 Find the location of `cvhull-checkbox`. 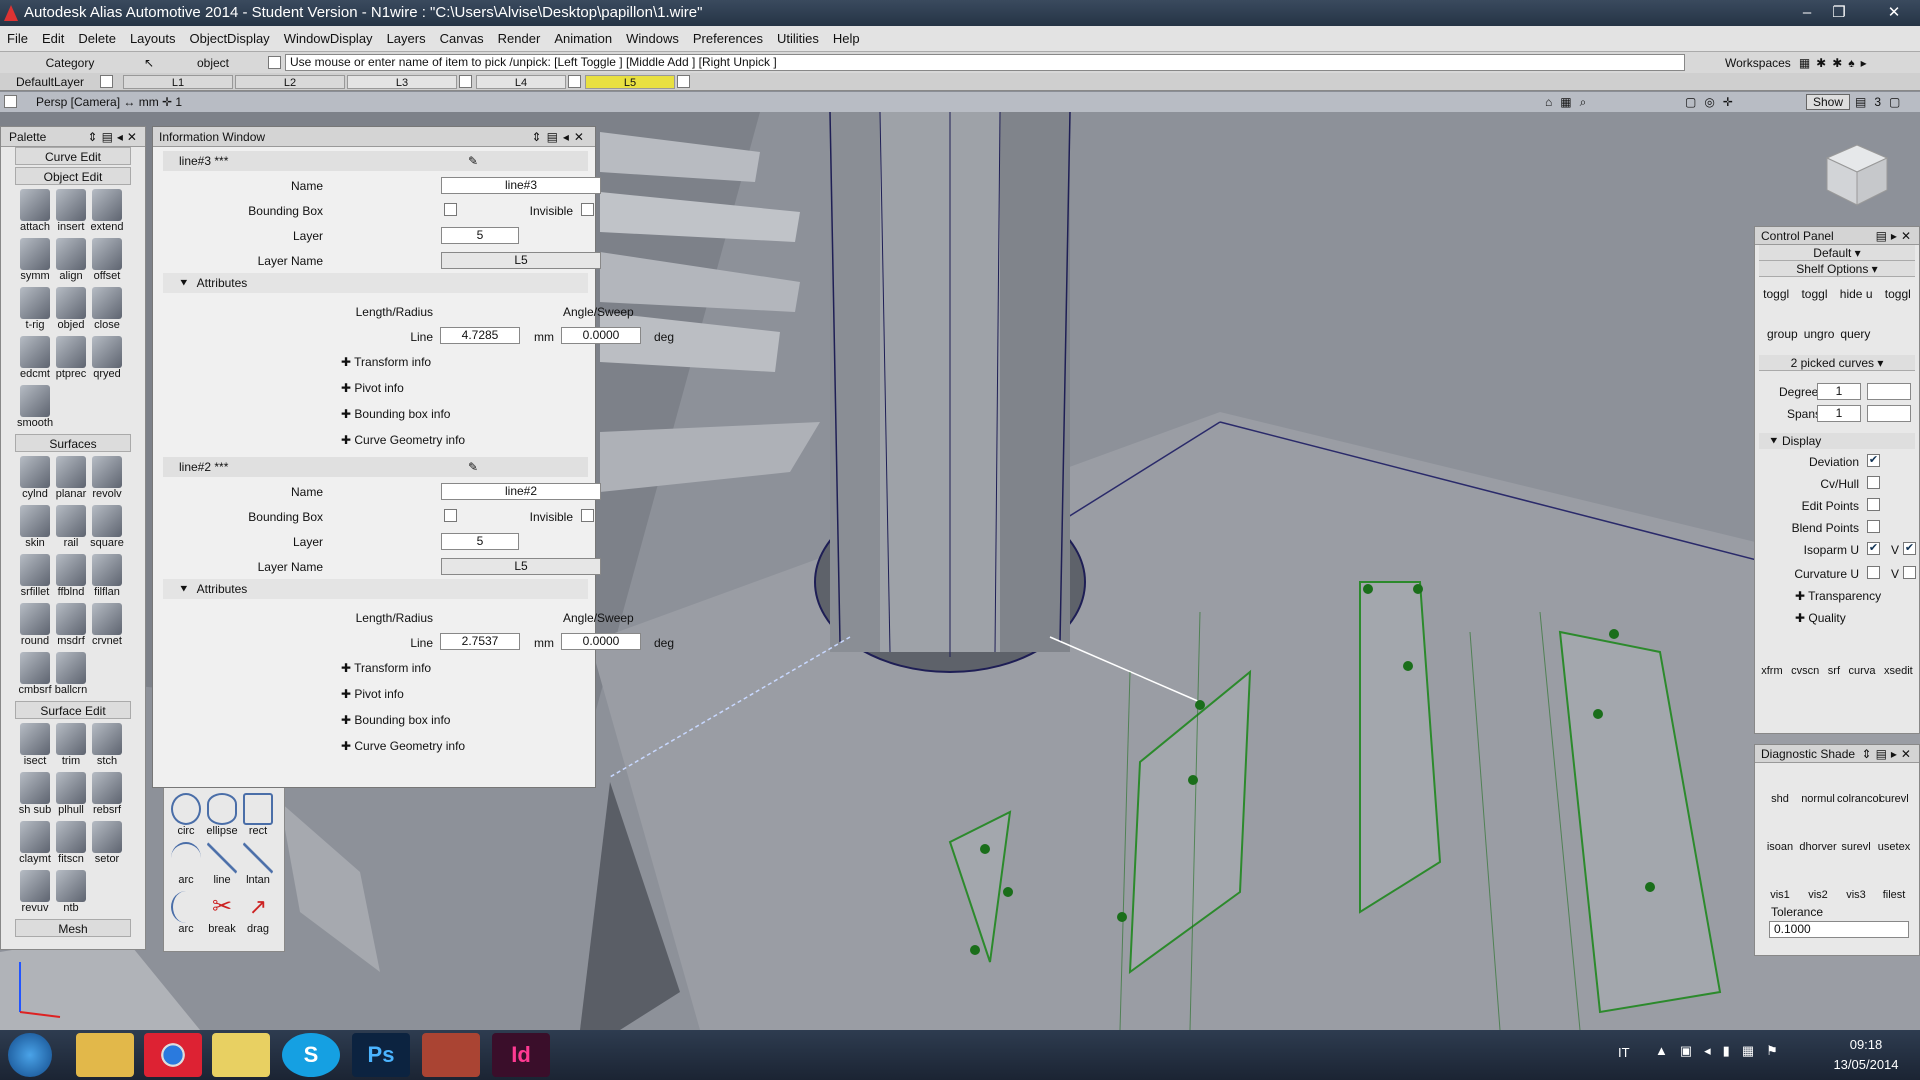

cvhull-checkbox is located at coordinates (1873, 482).